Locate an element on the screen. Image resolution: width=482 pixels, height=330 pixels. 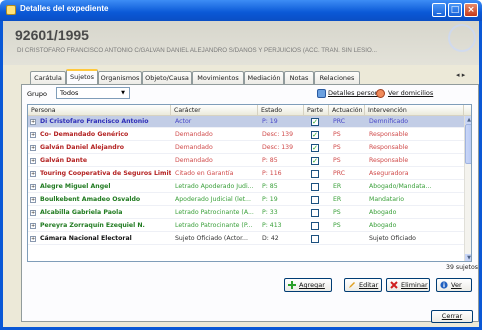
cell-persona: Di Cristofaro Francisco Antonio is located at coordinates (94, 121).